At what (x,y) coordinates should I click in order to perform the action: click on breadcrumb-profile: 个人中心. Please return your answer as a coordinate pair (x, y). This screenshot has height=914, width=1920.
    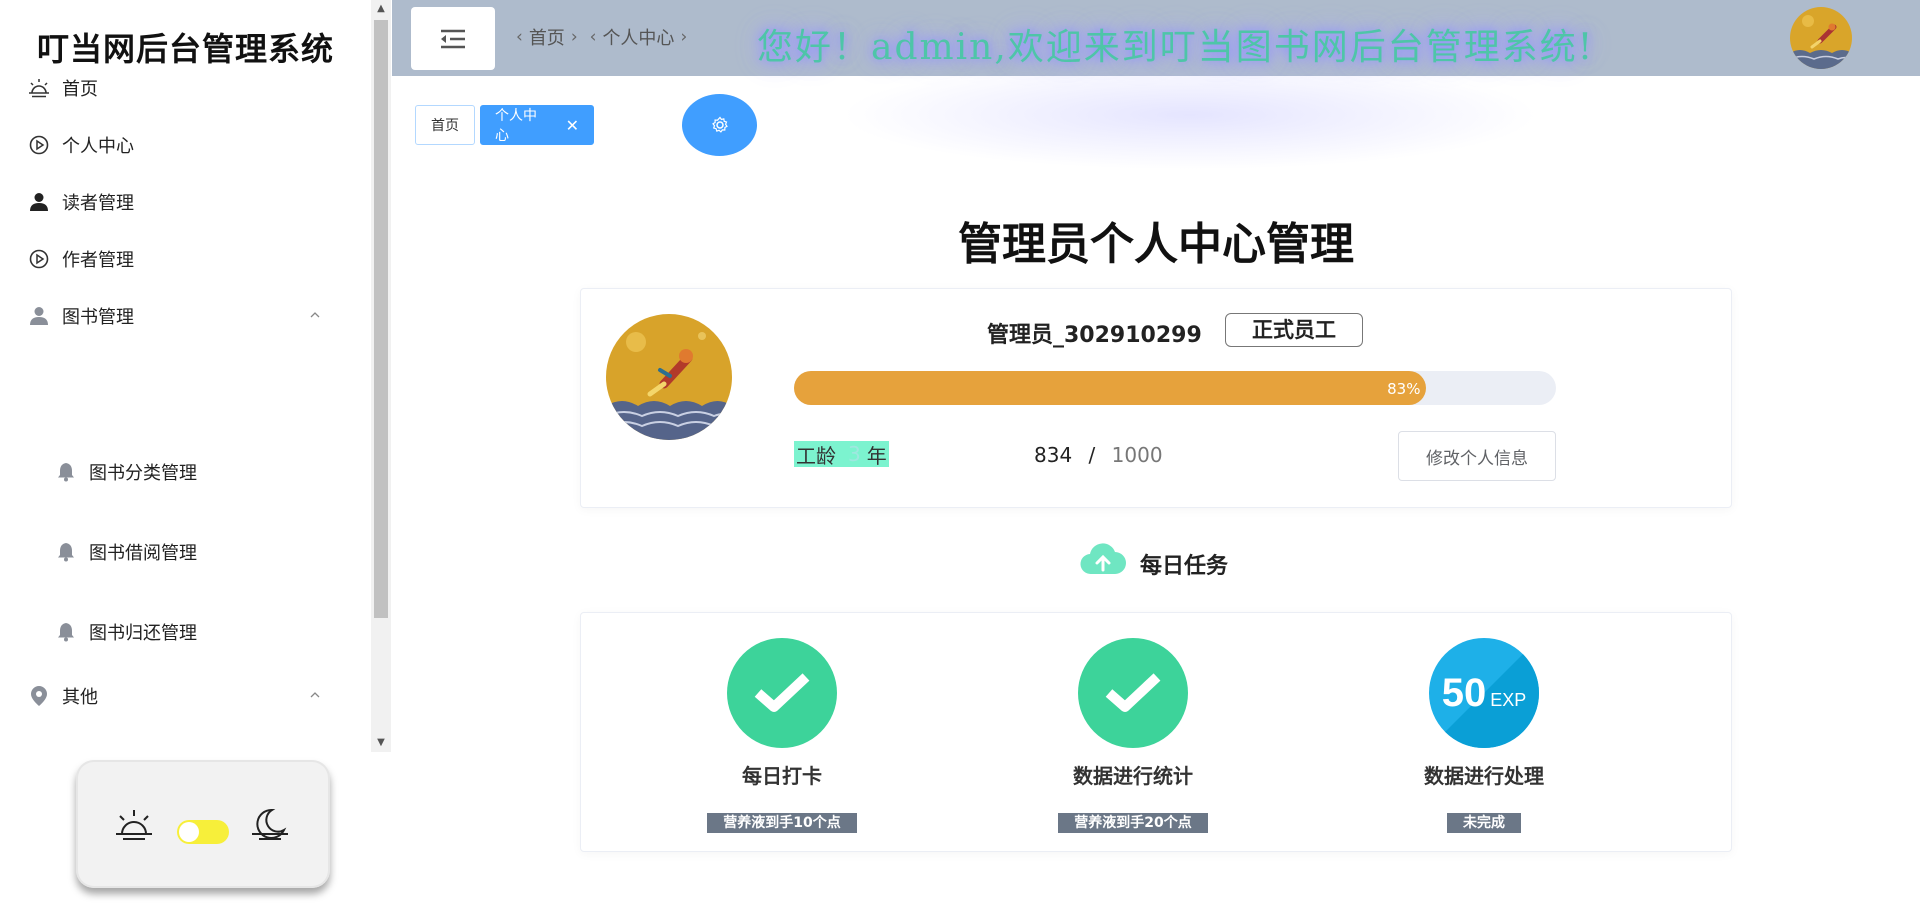
    Looking at the image, I should click on (638, 37).